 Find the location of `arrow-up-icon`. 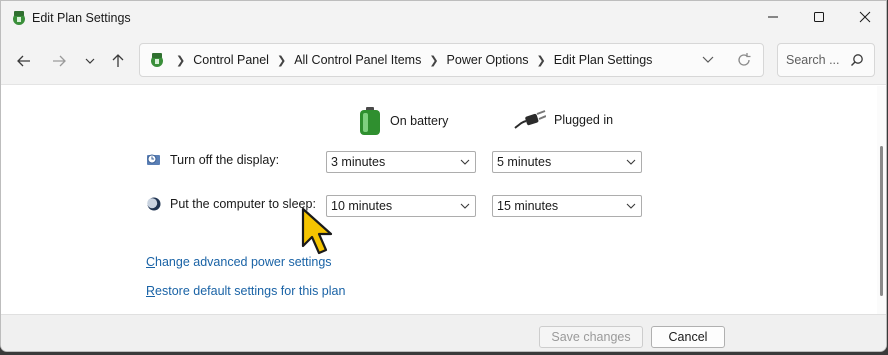

arrow-up-icon is located at coordinates (118, 60).